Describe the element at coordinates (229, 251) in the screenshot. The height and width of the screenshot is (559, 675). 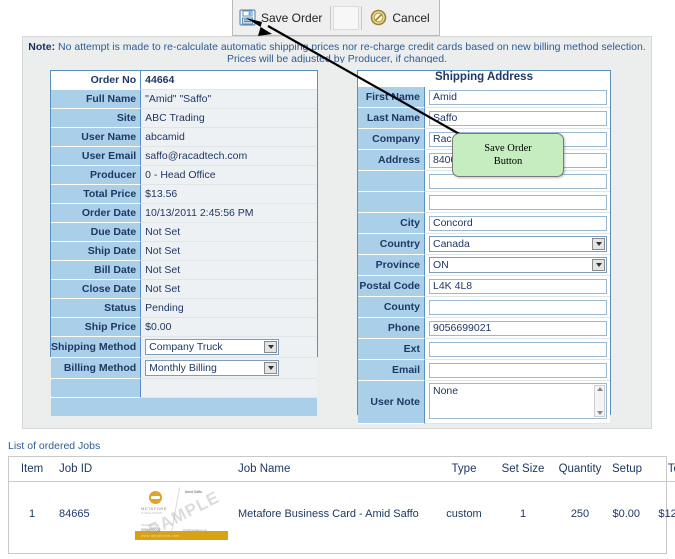
I see `order-value-9: Not Set` at that location.